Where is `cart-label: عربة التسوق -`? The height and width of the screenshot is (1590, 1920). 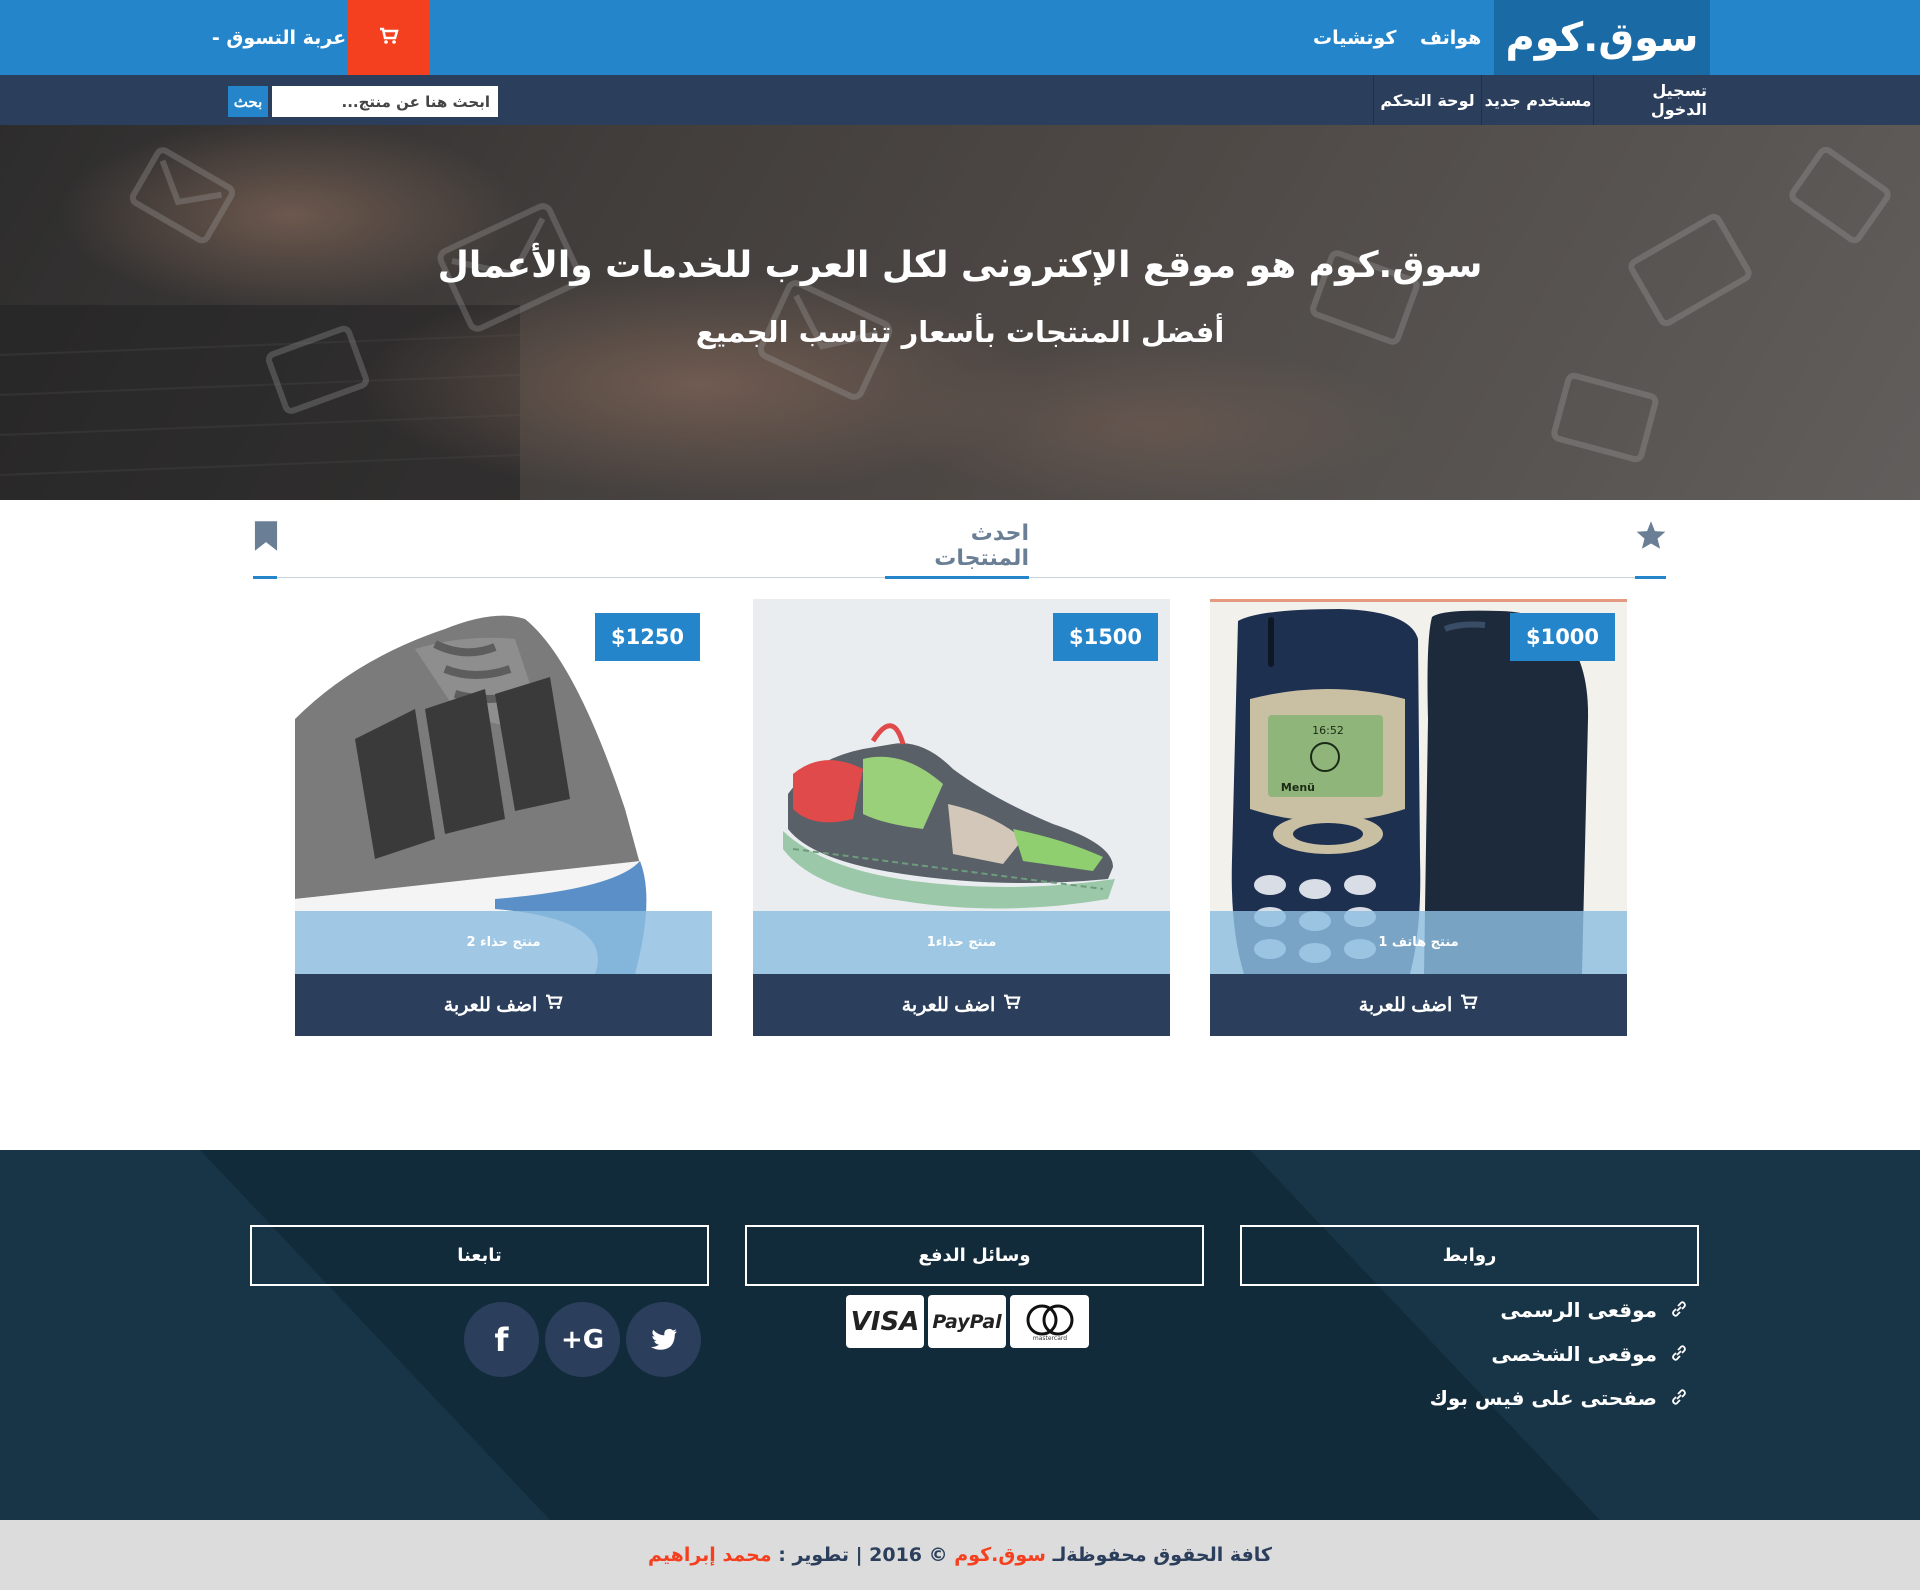 cart-label: عربة التسوق - is located at coordinates (279, 37).